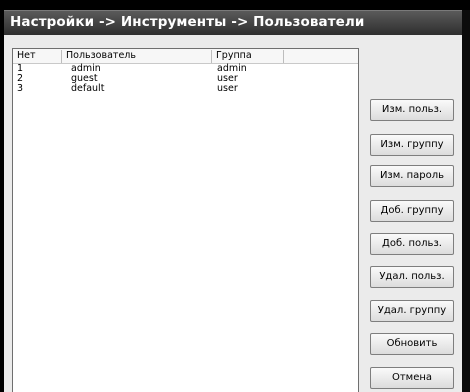 Image resolution: width=470 pixels, height=392 pixels. Describe the element at coordinates (412, 145) in the screenshot. I see `edit-group-button: Изм. группу` at that location.